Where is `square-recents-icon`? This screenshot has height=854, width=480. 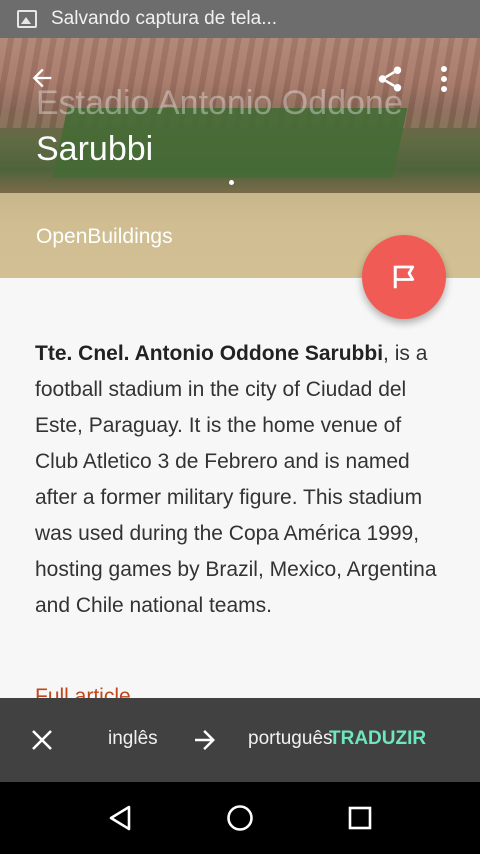
square-recents-icon is located at coordinates (360, 818).